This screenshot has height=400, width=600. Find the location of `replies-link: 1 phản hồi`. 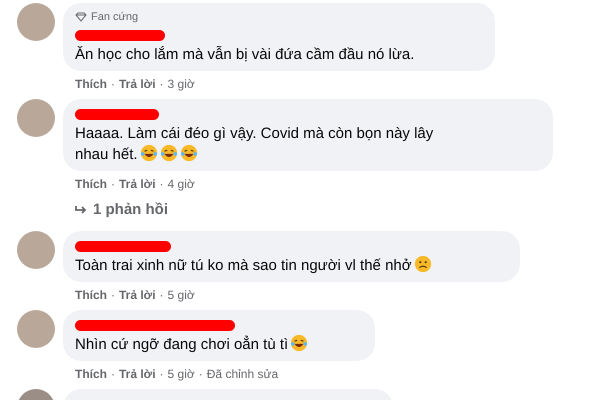

replies-link: 1 phản hồi is located at coordinates (130, 209).